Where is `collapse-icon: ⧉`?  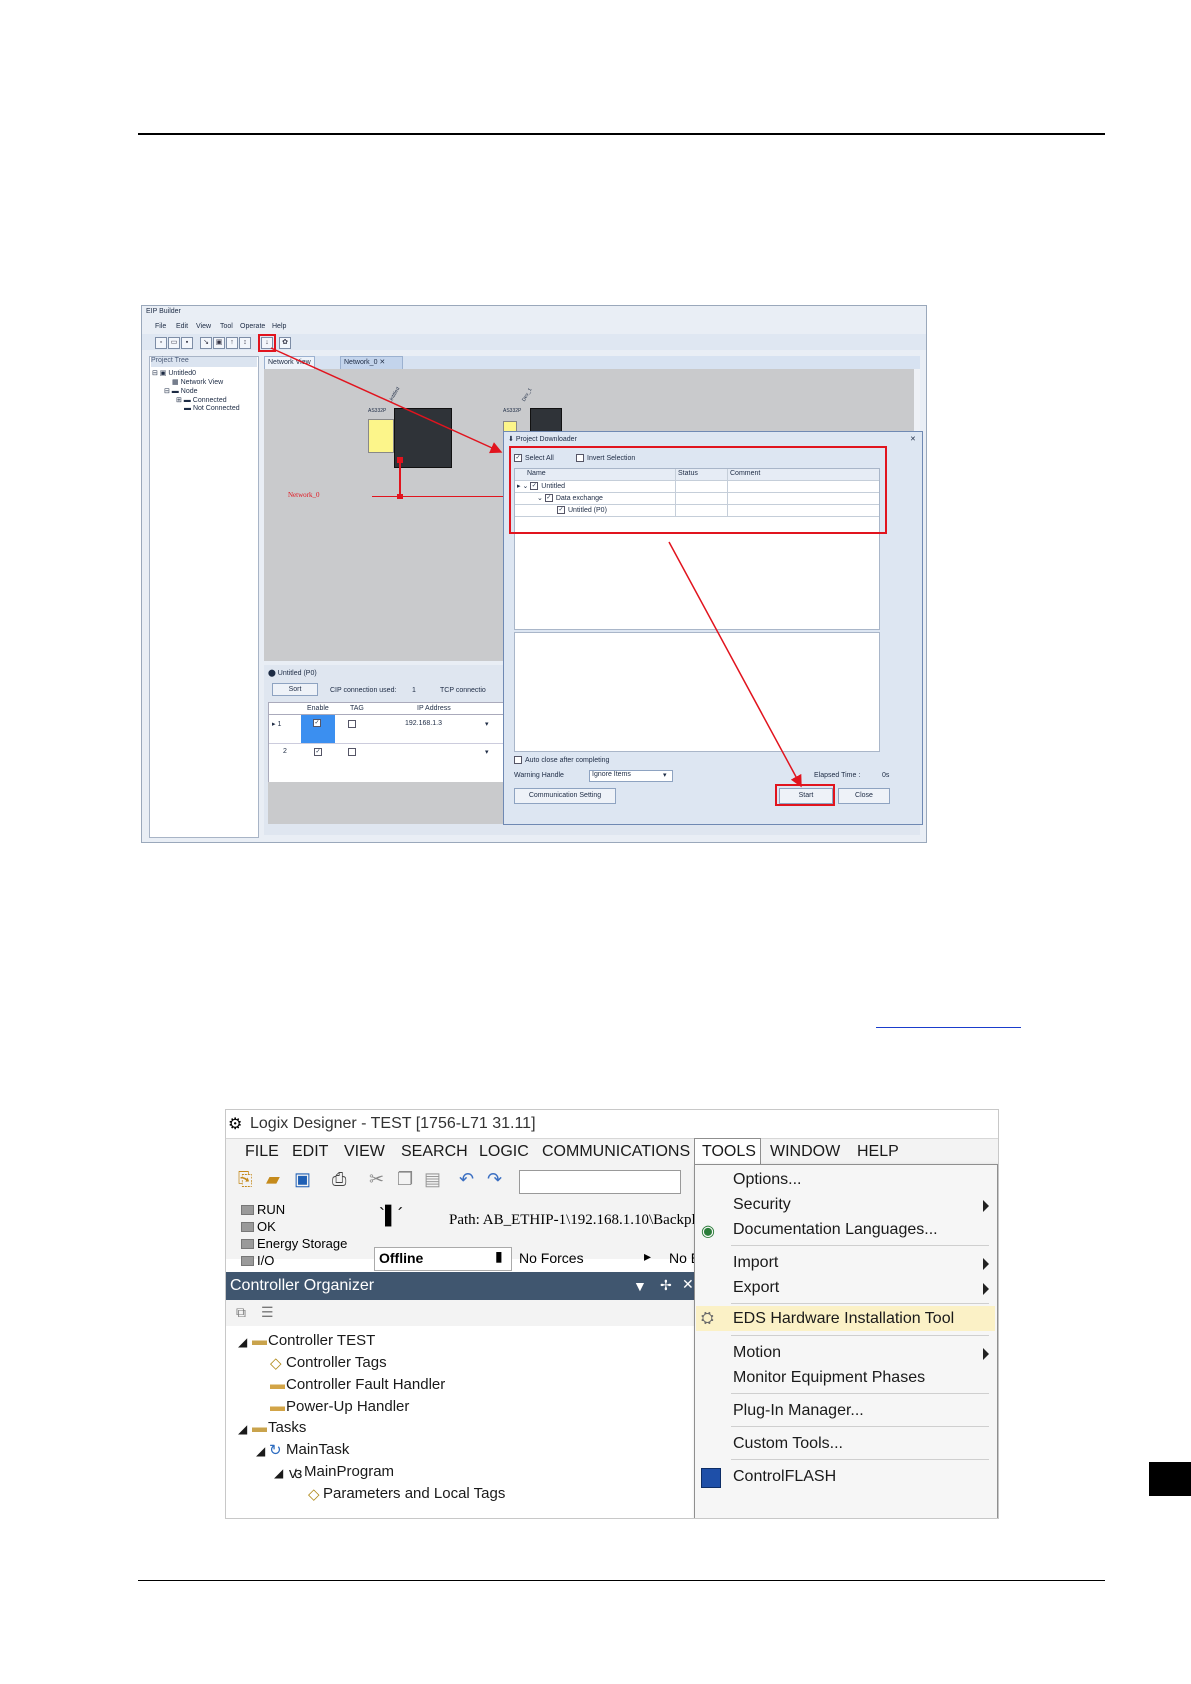 collapse-icon: ⧉ is located at coordinates (241, 1312).